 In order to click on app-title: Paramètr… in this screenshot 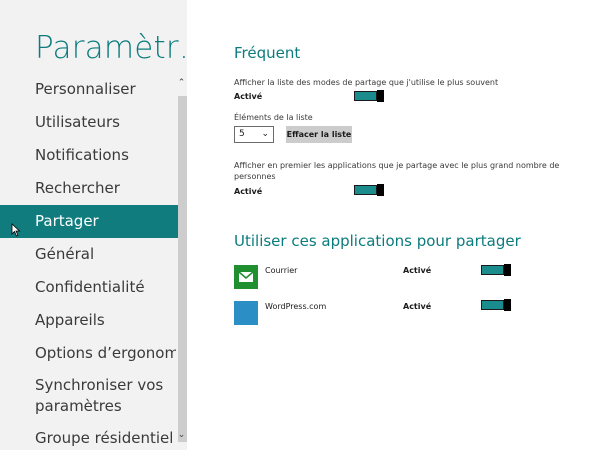, I will do `click(111, 48)`.